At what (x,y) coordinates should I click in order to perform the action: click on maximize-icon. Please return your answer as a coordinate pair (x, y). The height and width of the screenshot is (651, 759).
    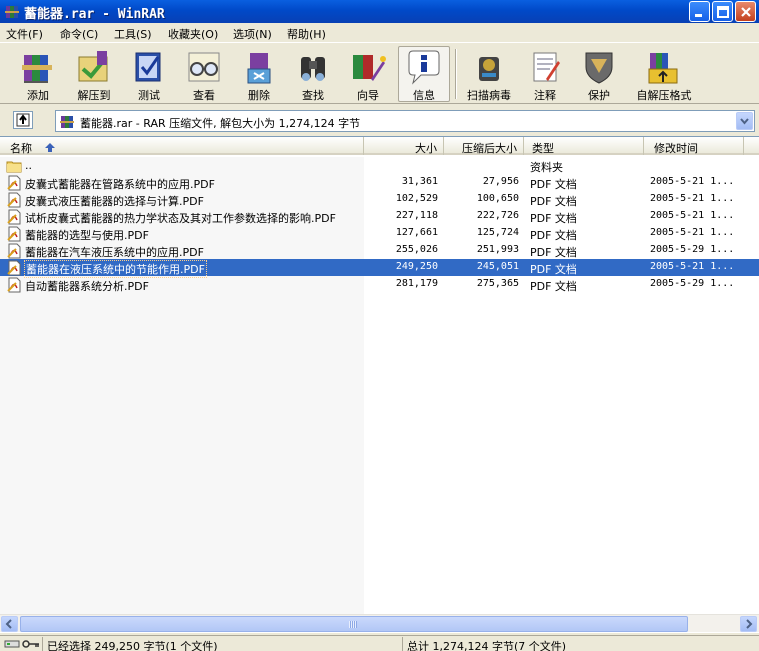
    Looking at the image, I should click on (723, 12).